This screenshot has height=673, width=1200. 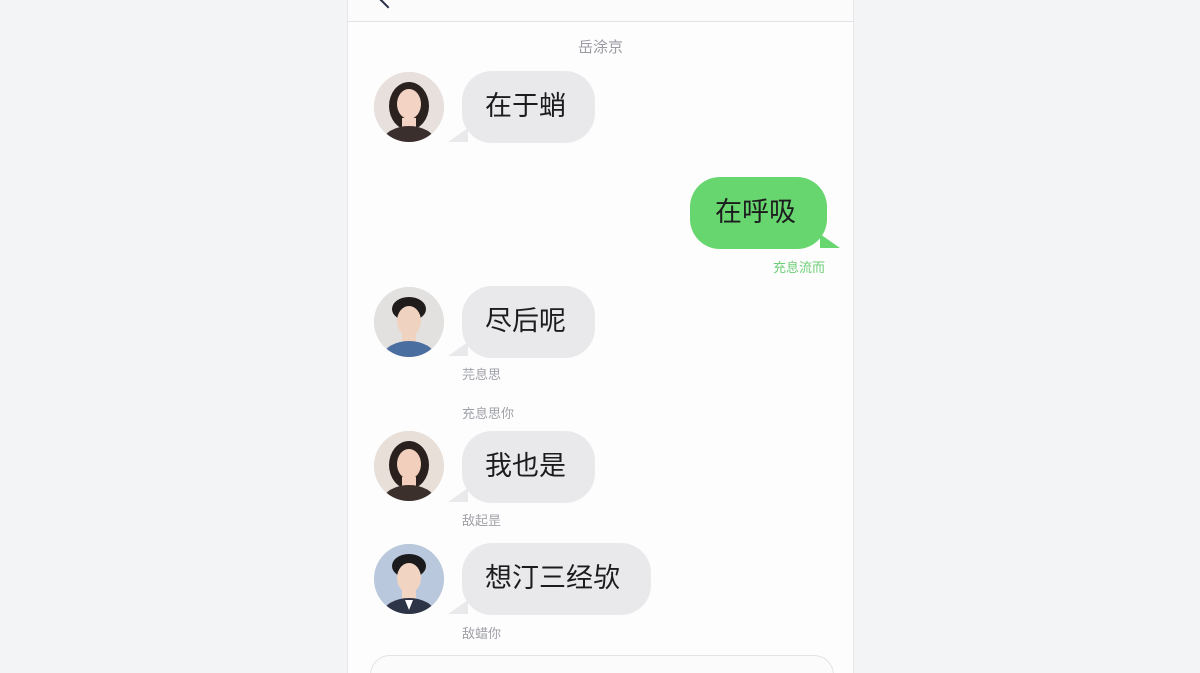 I want to click on message-status: 芫息思, so click(x=482, y=375).